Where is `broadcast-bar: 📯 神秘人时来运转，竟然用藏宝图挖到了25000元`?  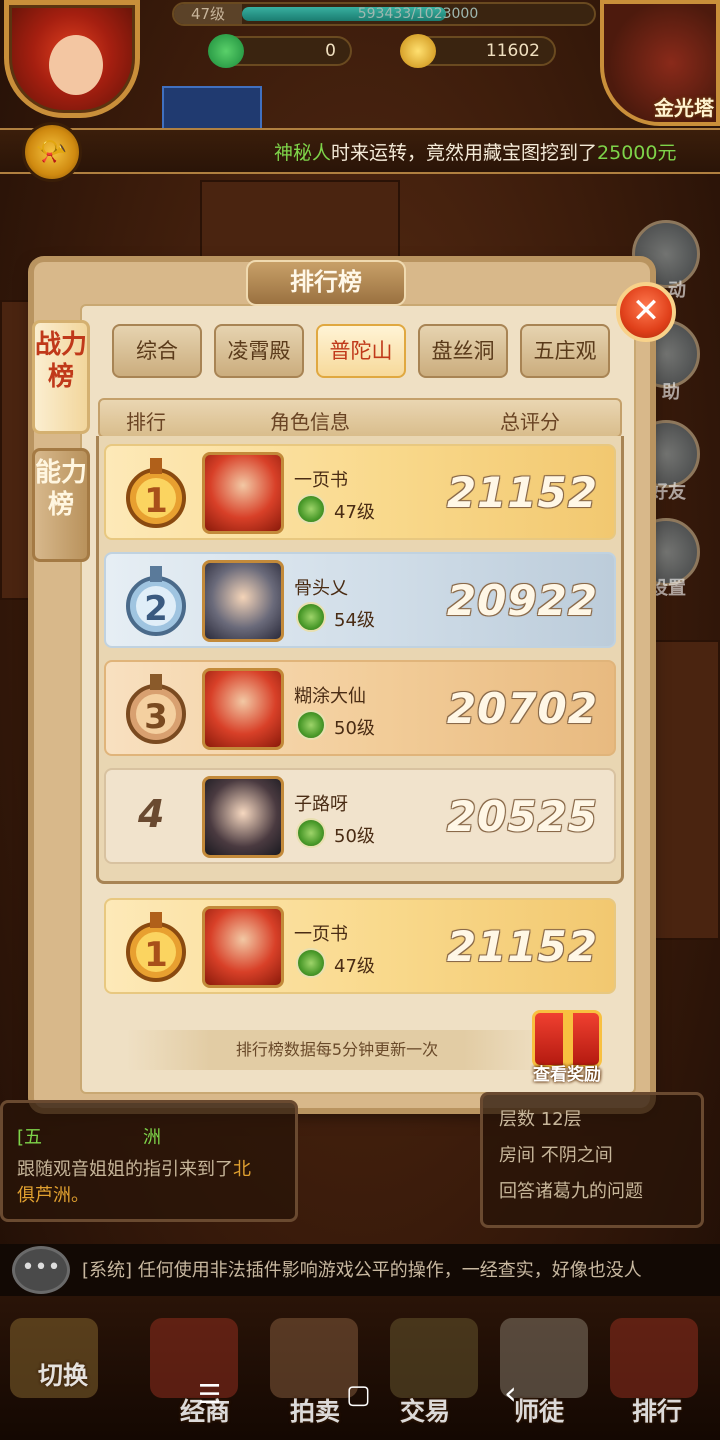
broadcast-bar: 📯 神秘人时来运转，竟然用藏宝图挖到了25000元 is located at coordinates (360, 152).